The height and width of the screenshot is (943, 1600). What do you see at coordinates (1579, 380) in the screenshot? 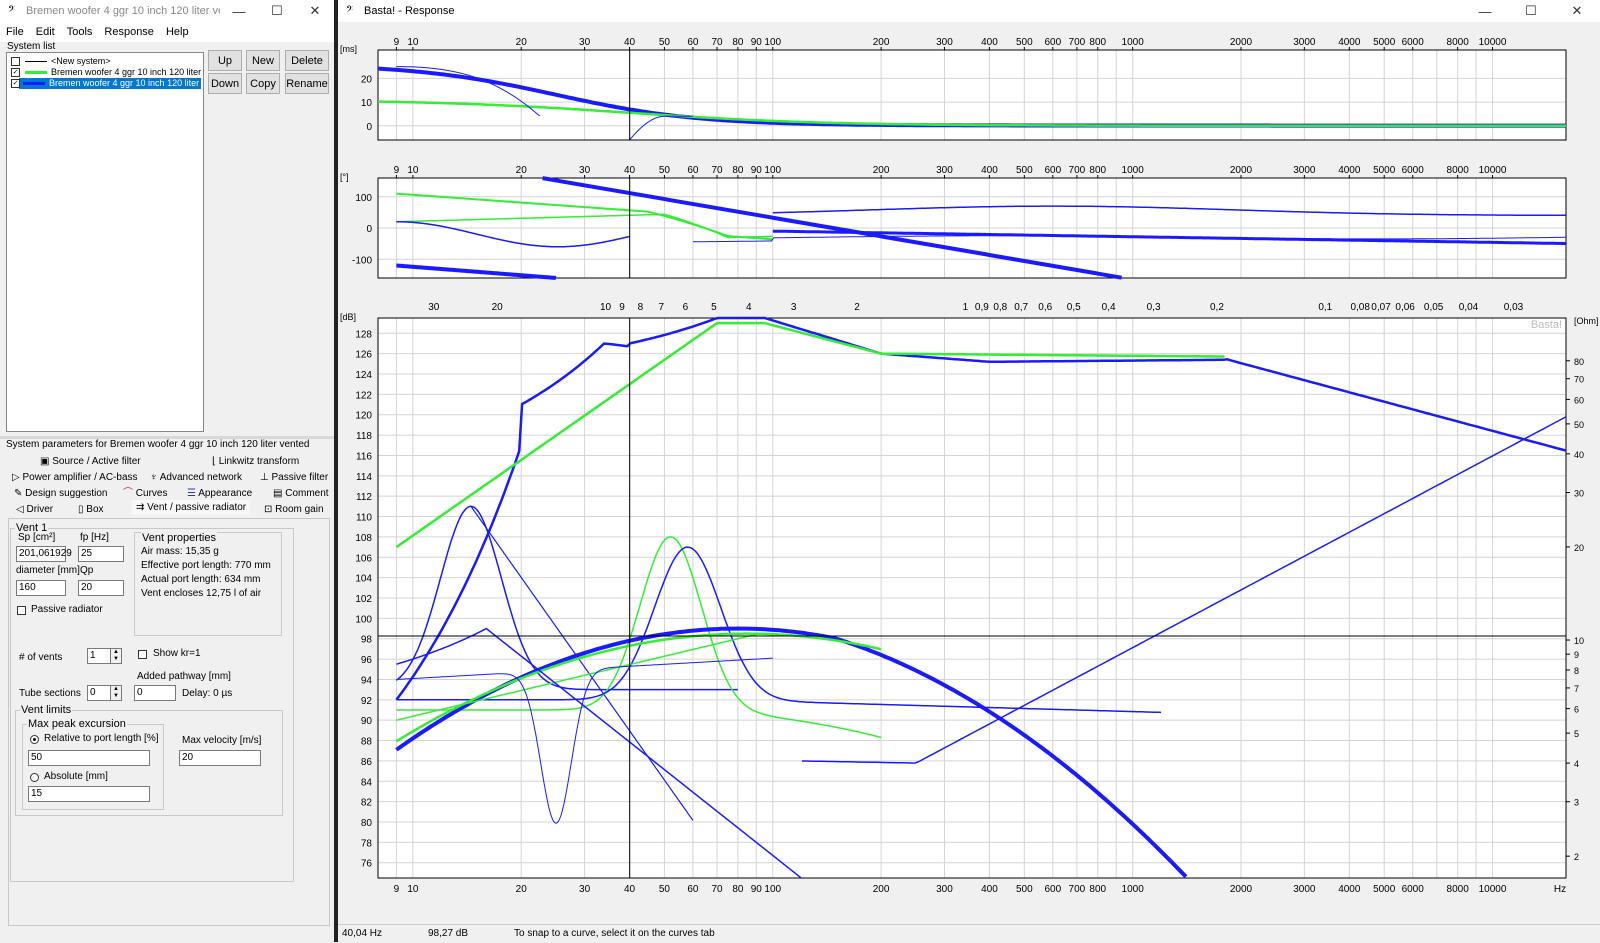
I see `impedance-tick-label: 70` at bounding box center [1579, 380].